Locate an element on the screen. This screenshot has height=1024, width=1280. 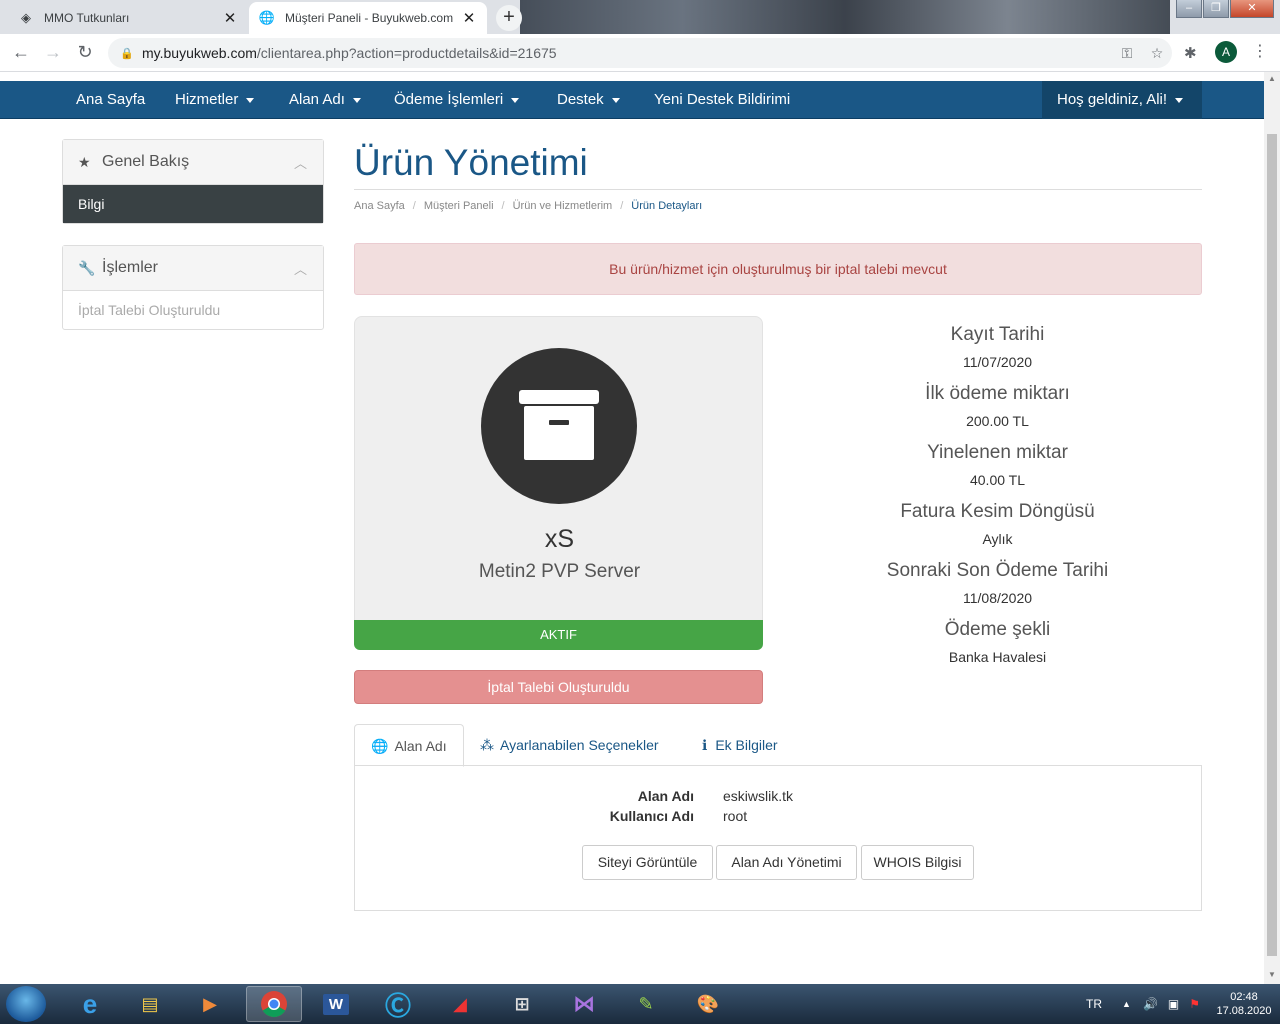
scrollbar-thumb is located at coordinates (1272, 545).